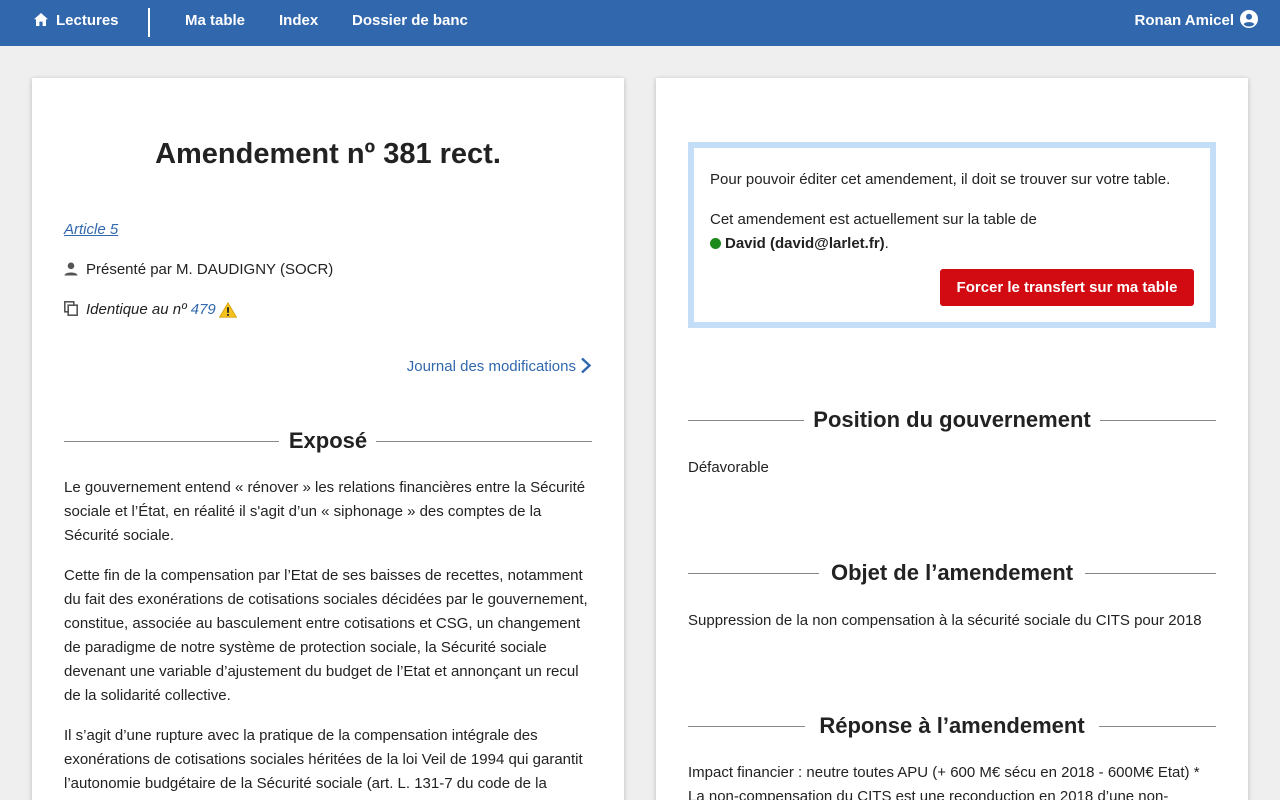 Image resolution: width=1280 pixels, height=800 pixels. I want to click on user-name: Ronan Amicel, so click(1184, 20).